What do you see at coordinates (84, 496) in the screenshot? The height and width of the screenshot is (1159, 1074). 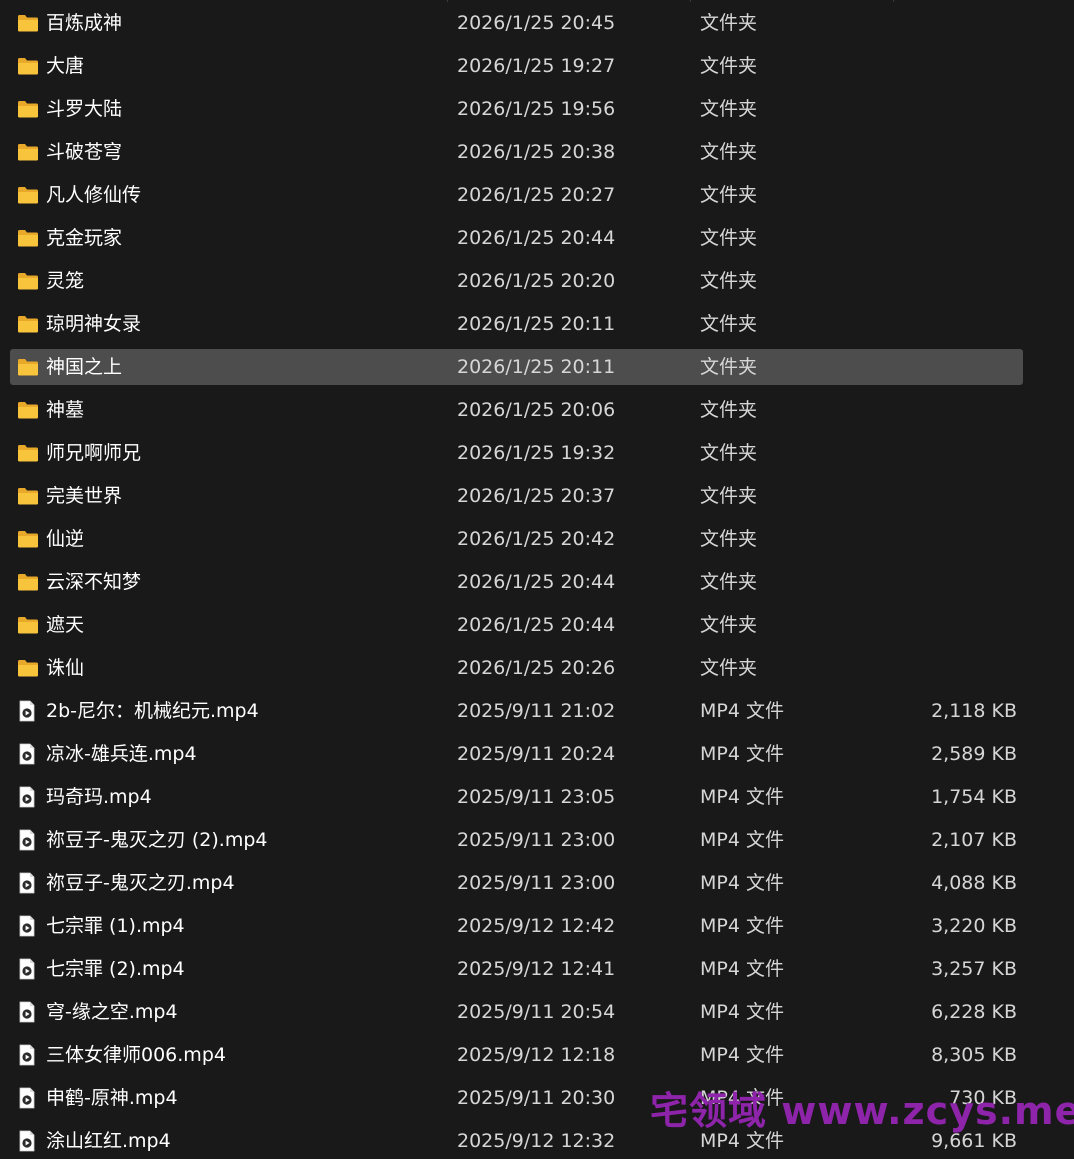 I see `file-name: 完美世界` at bounding box center [84, 496].